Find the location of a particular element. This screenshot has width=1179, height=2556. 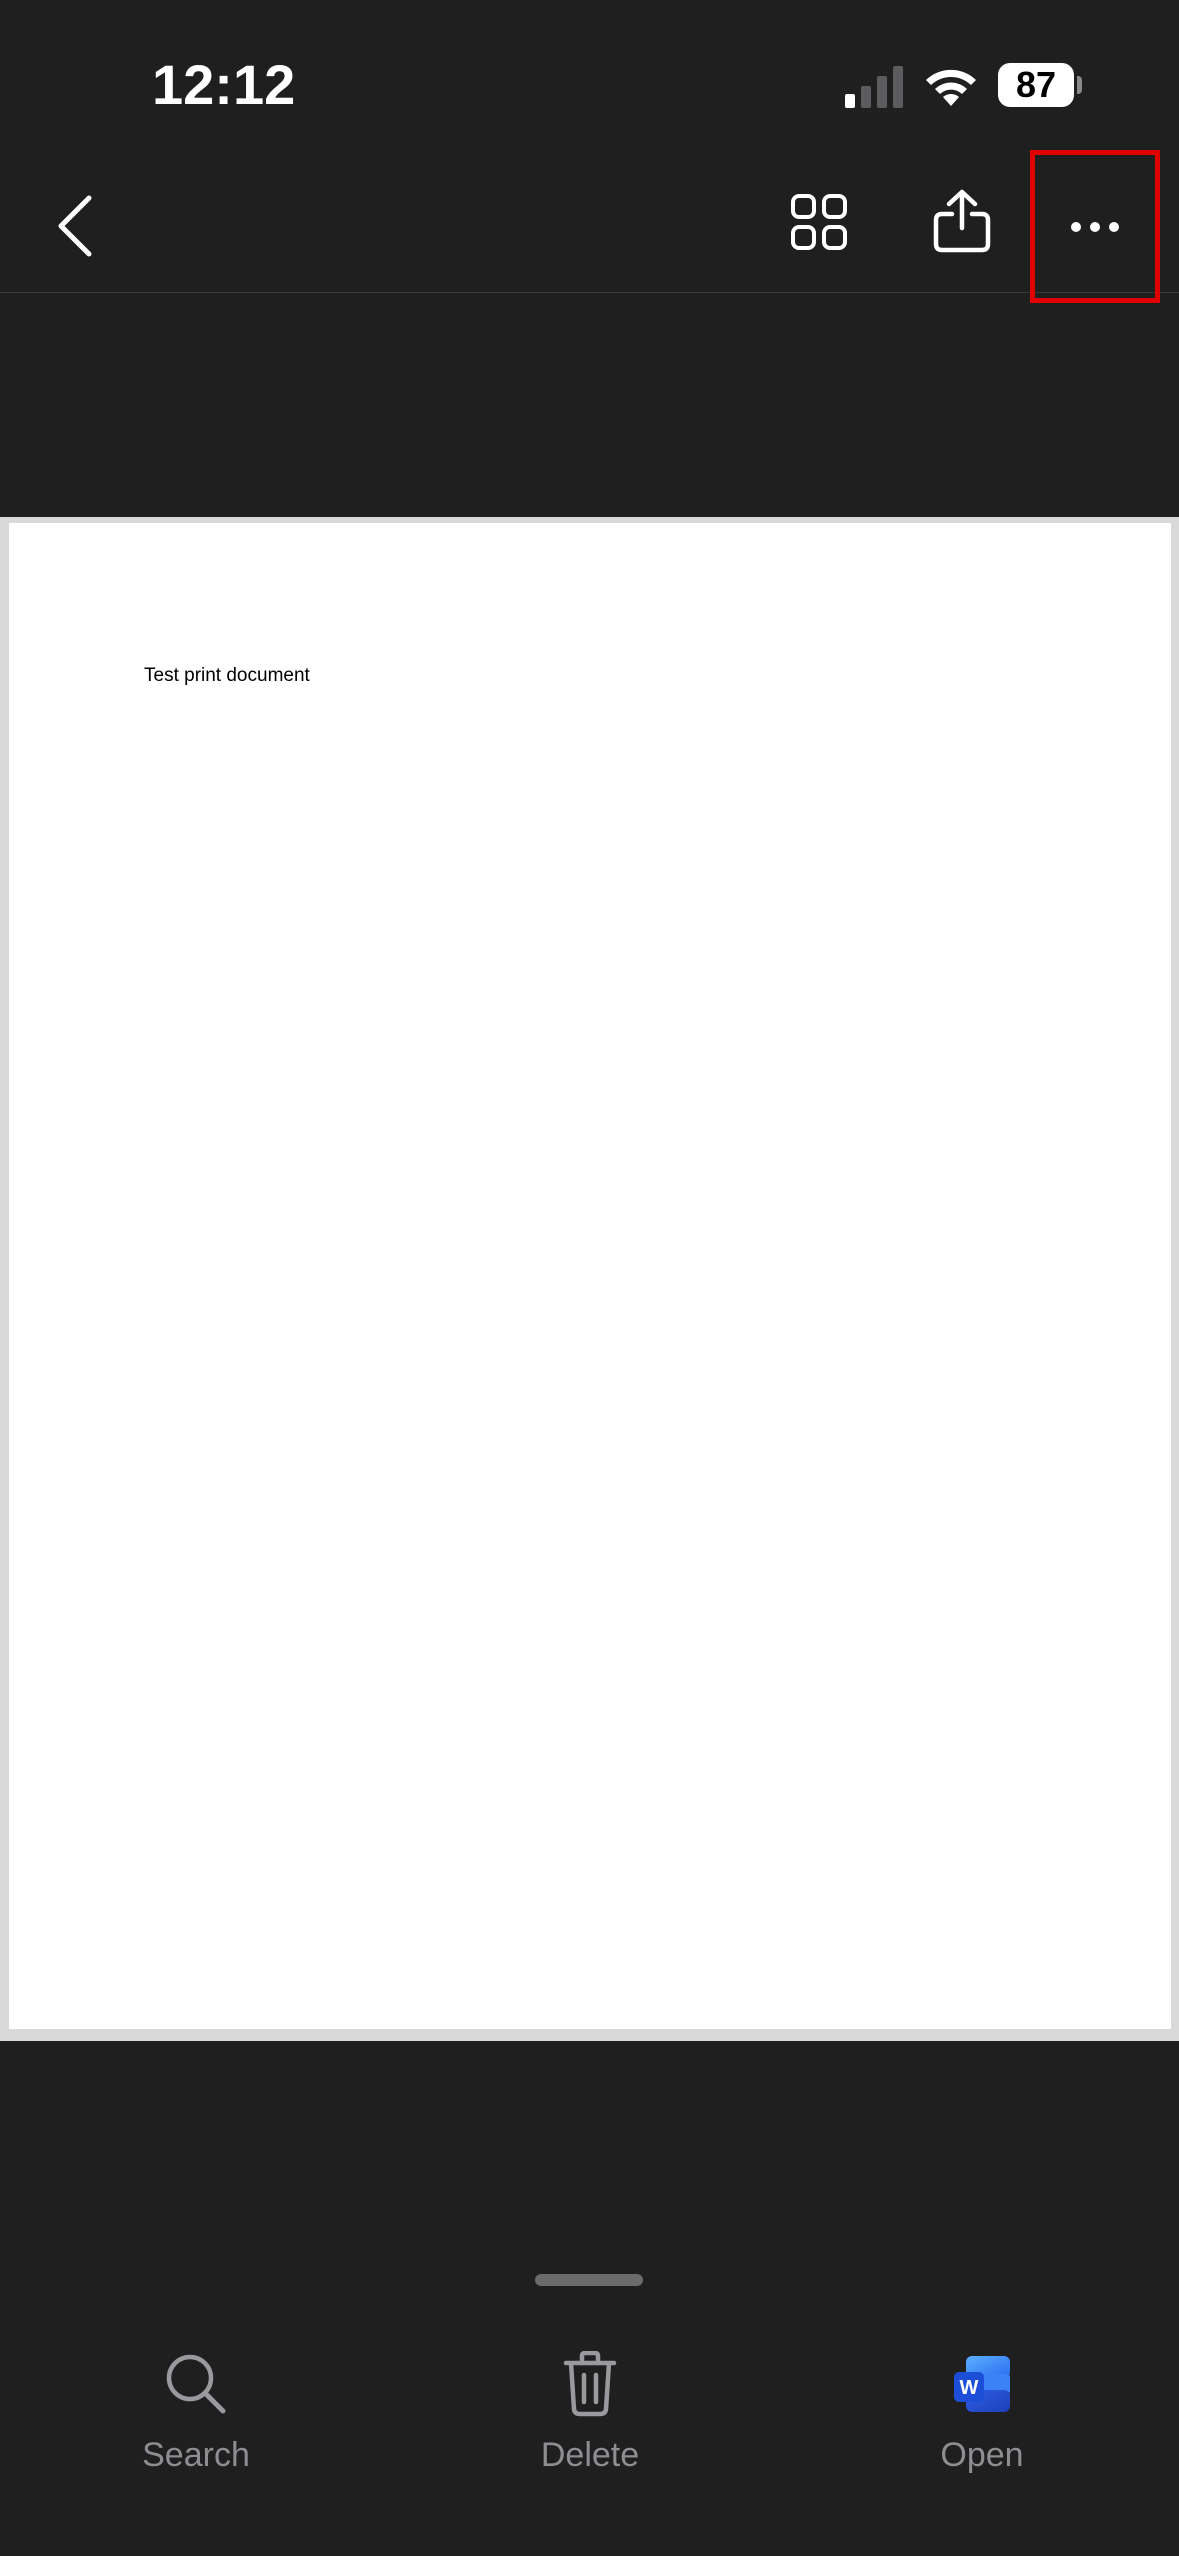

document-text: Test print document is located at coordinates (227, 675).